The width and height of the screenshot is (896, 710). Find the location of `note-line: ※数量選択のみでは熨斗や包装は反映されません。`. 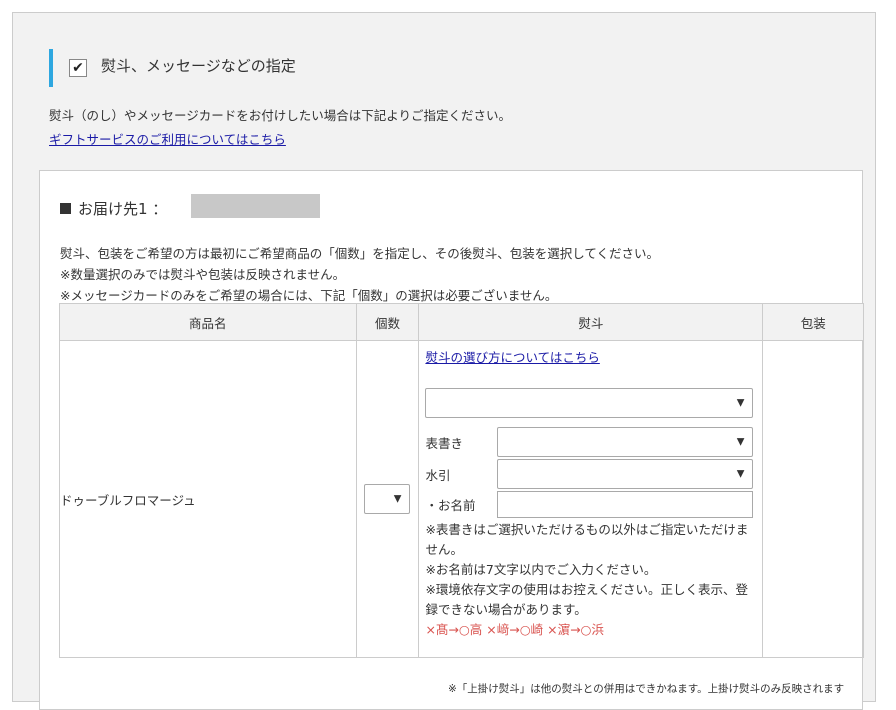

note-line: ※数量選択のみでは熨斗や包装は反映されません。 is located at coordinates (203, 274).